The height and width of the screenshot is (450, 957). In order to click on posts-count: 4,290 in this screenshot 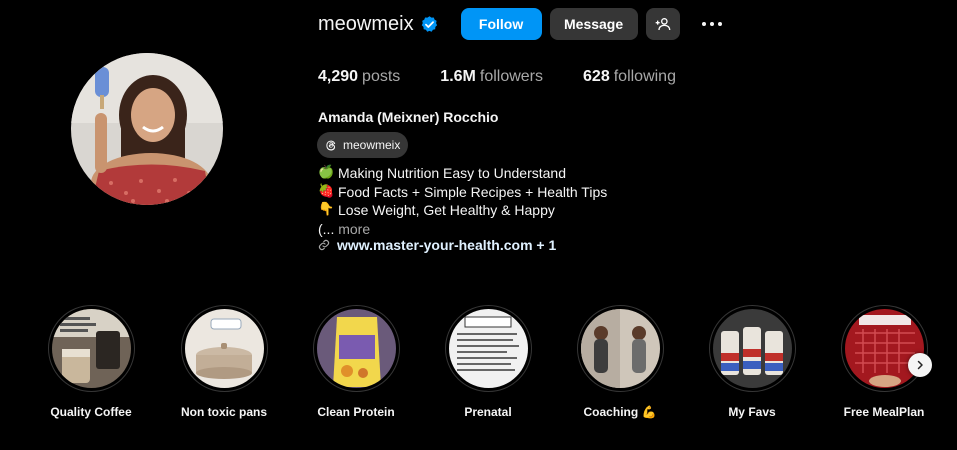, I will do `click(338, 76)`.